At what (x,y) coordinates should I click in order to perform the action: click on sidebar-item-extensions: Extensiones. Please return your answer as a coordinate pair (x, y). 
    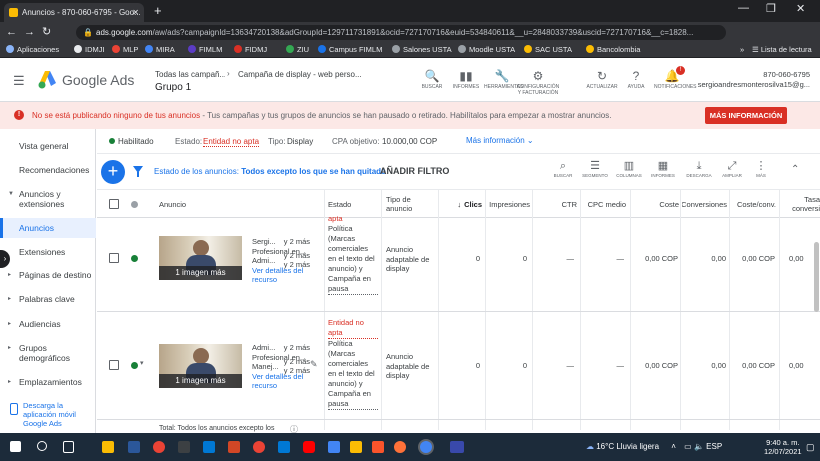
    Looking at the image, I should click on (48, 252).